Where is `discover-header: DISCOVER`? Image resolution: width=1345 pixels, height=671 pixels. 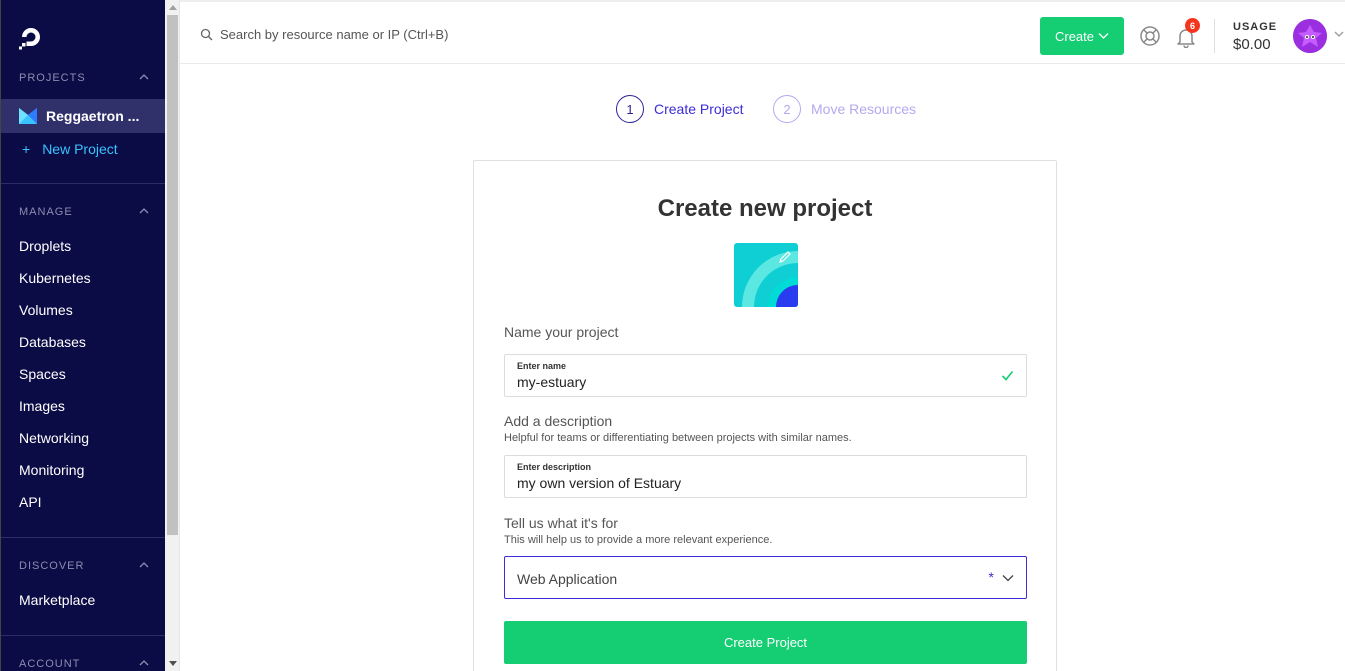 discover-header: DISCOVER is located at coordinates (52, 566).